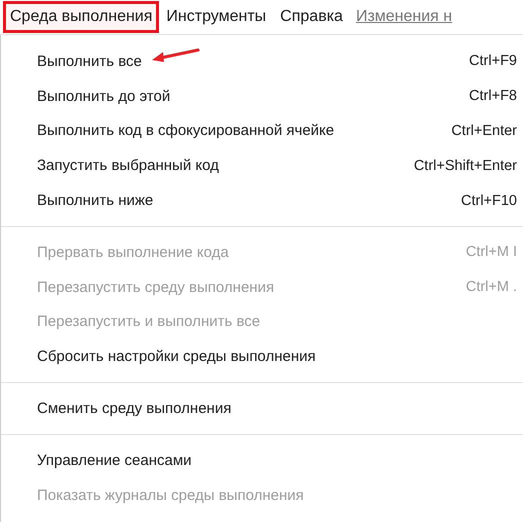  Describe the element at coordinates (262, 408) in the screenshot. I see `menu-item: Сменить среду выполнения` at that location.